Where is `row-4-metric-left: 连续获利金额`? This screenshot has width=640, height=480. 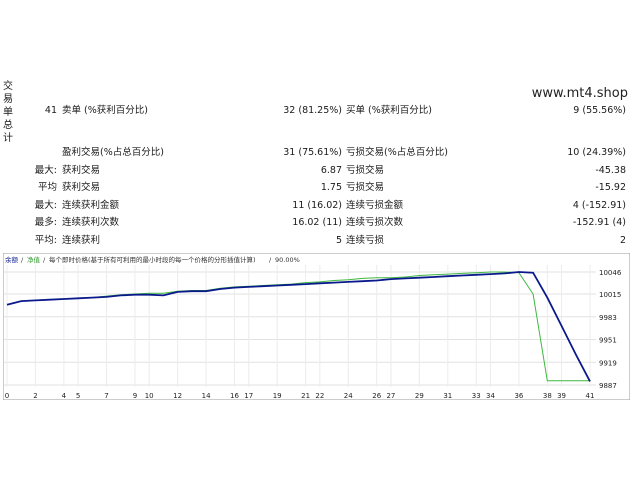 row-4-metric-left: 连续获利金额 is located at coordinates (91, 205).